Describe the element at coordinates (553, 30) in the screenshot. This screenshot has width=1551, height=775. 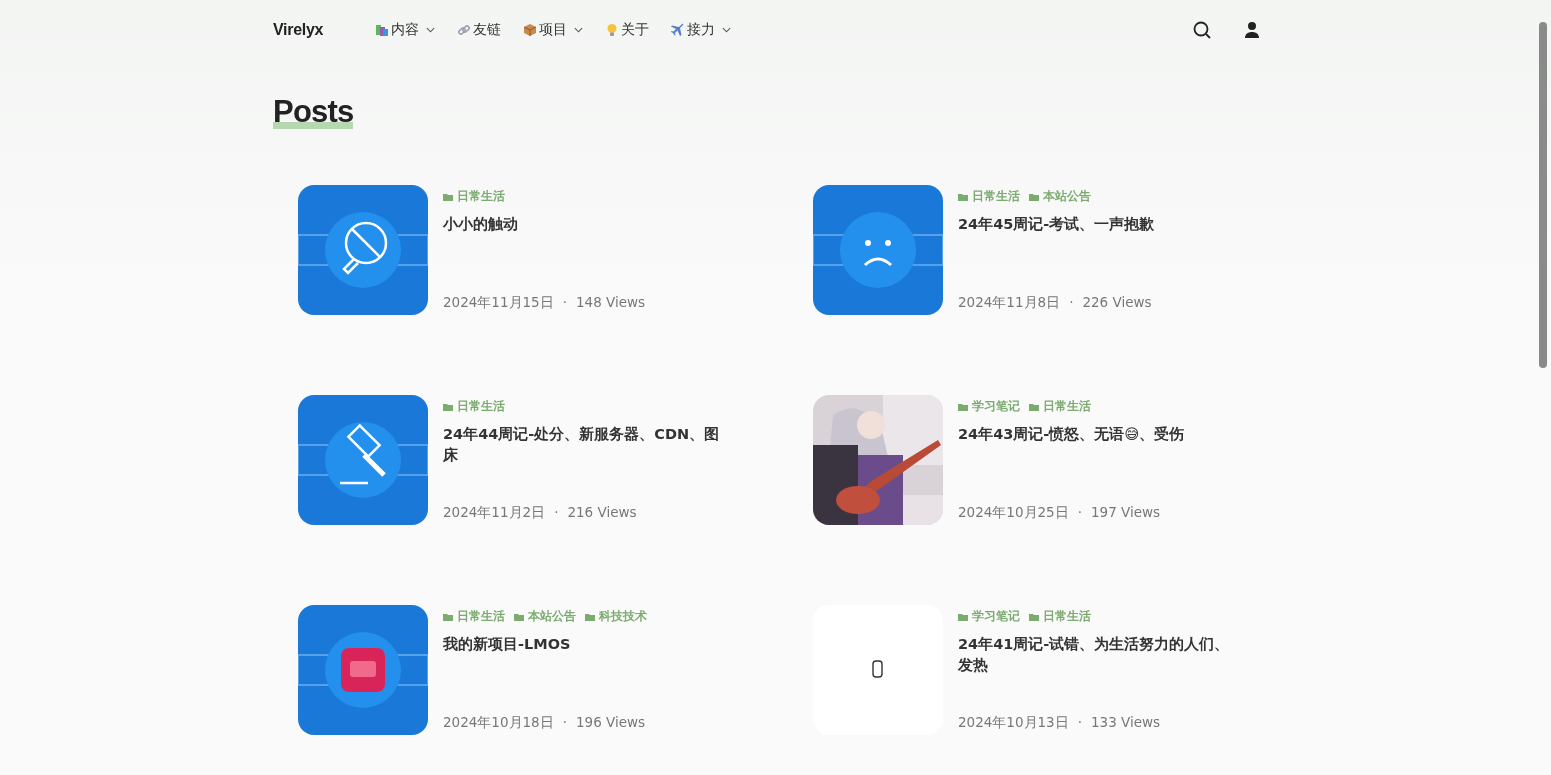
I see `nav-item: 项目` at that location.